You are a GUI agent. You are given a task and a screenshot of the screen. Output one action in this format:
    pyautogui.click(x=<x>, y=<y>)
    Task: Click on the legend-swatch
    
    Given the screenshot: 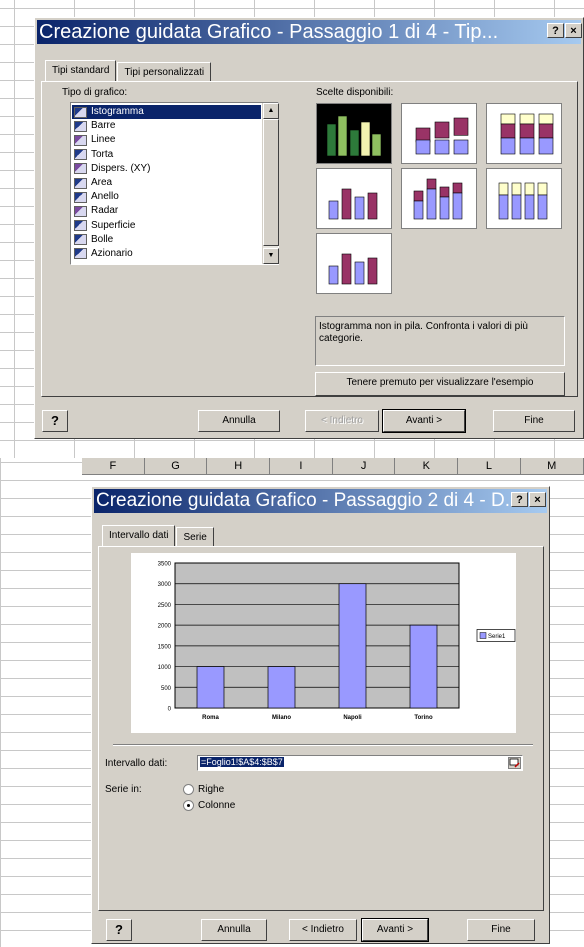 What is the action you would take?
    pyautogui.click(x=483, y=635)
    